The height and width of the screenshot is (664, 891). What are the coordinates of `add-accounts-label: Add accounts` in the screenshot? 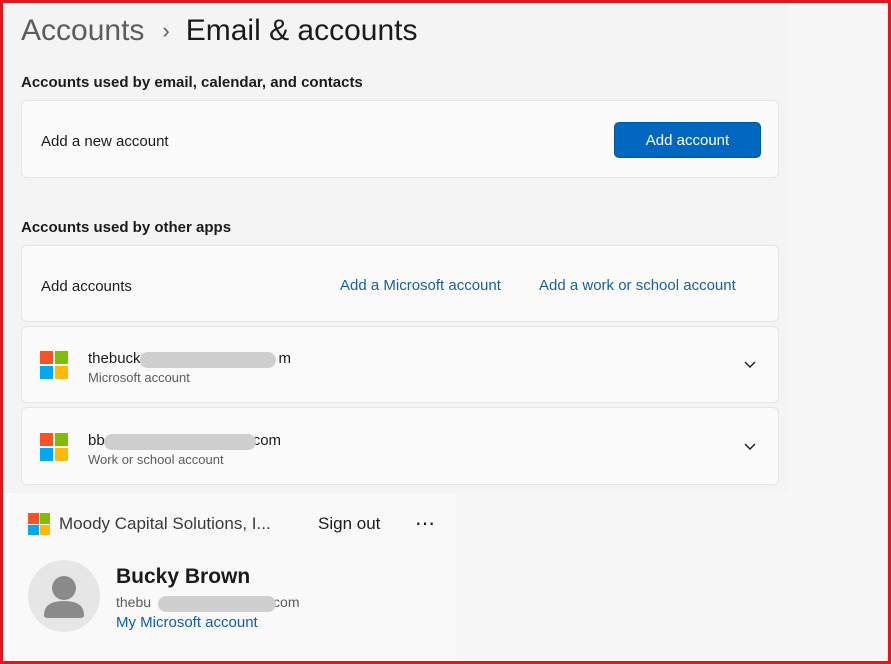 It's located at (86, 286).